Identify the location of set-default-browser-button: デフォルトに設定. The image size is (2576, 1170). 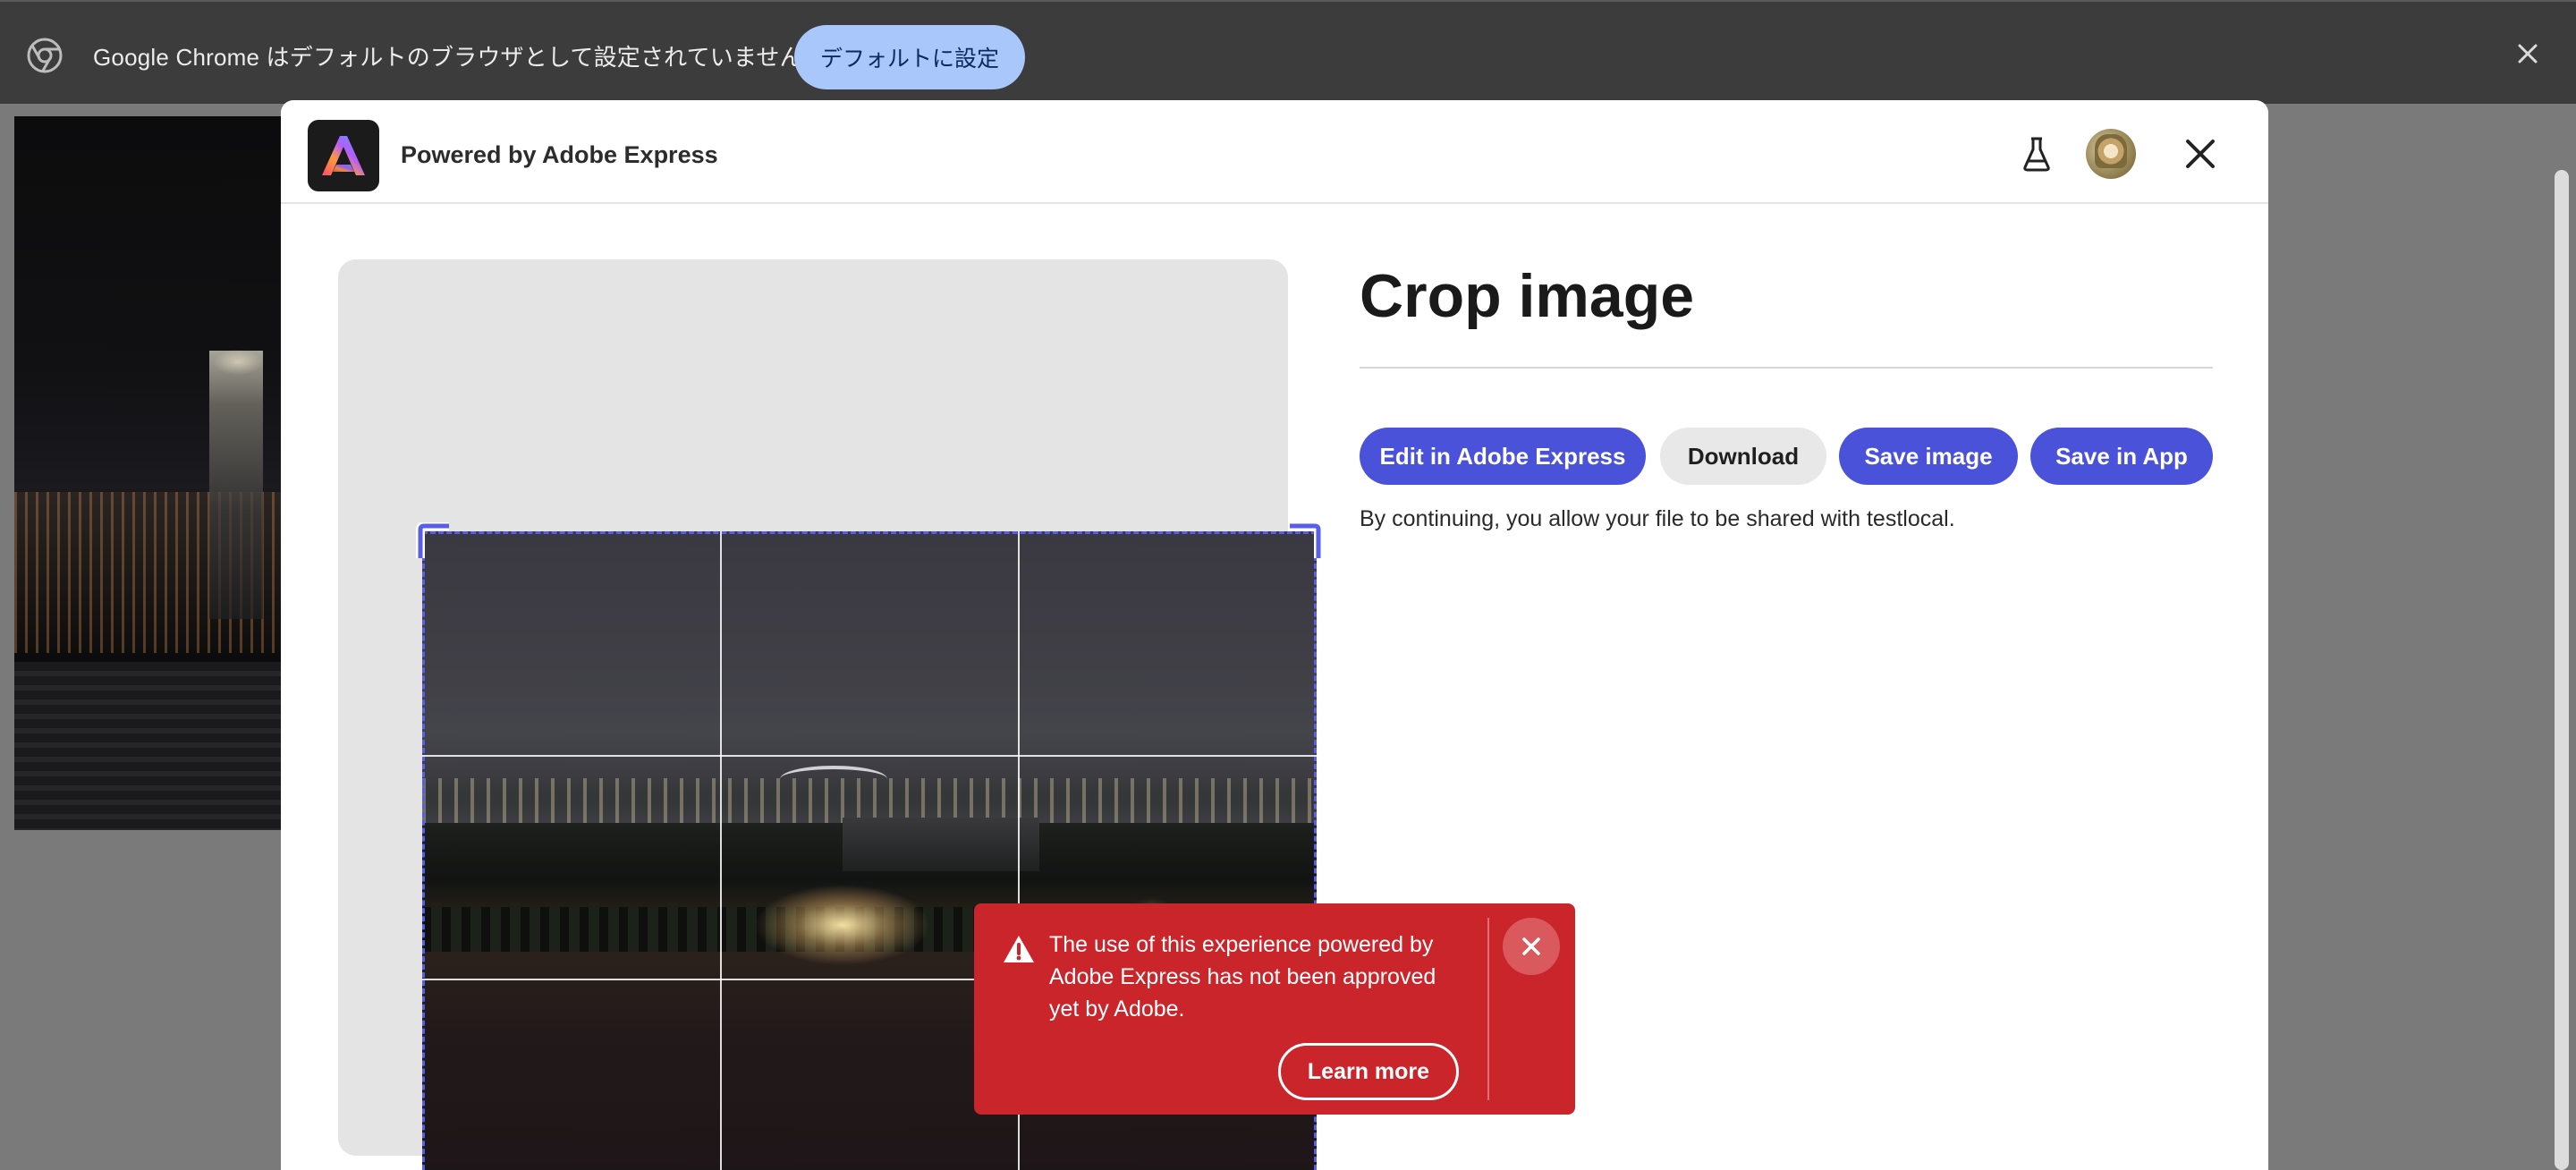
(909, 57).